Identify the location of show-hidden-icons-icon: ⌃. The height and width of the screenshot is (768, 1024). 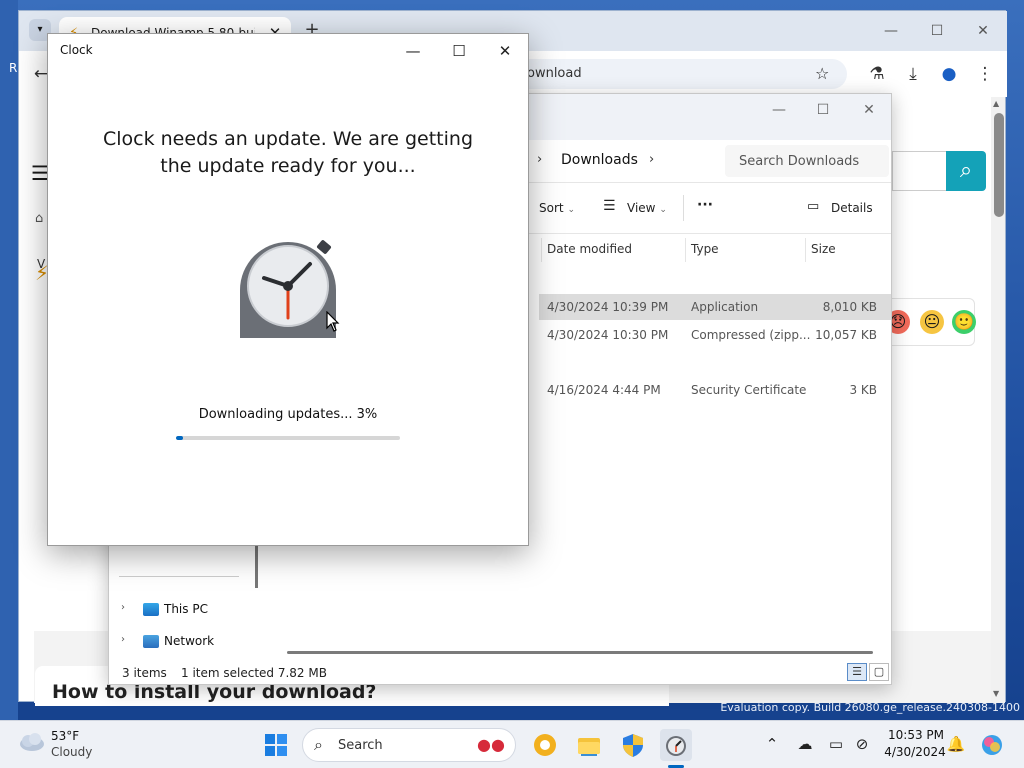
(772, 744).